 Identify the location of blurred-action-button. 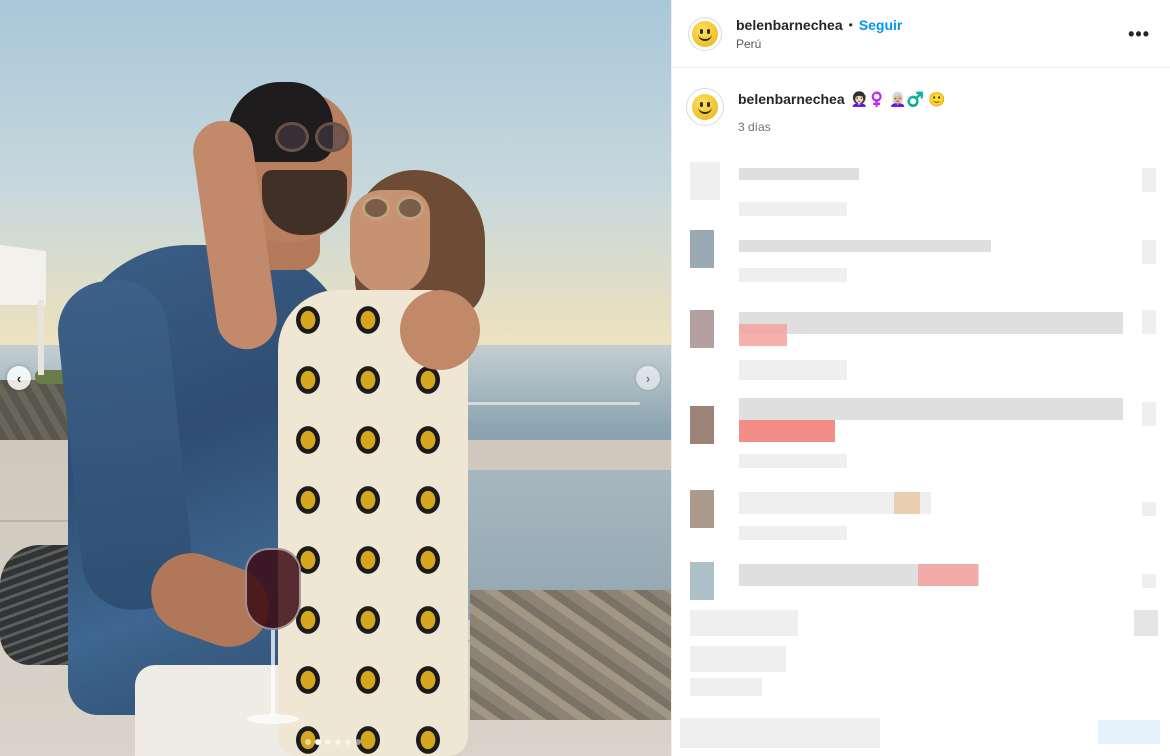
(1129, 732).